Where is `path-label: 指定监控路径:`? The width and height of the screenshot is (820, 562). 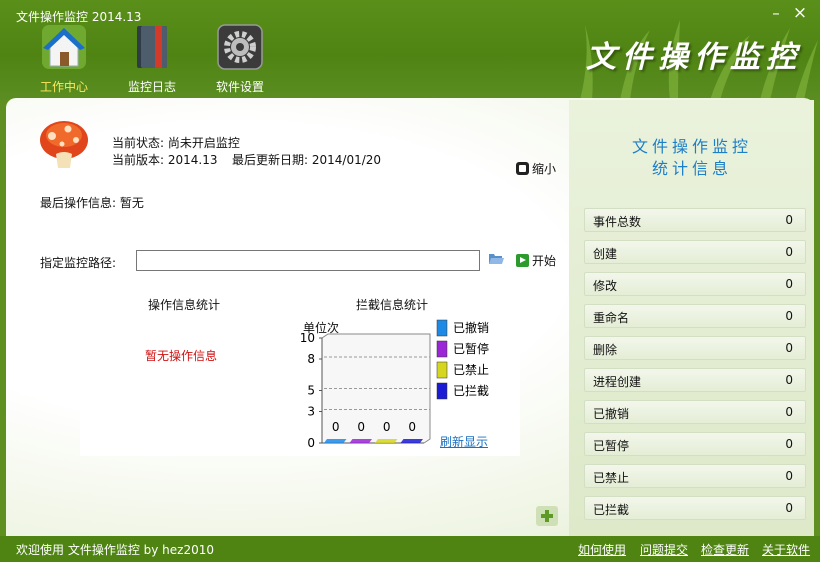
path-label: 指定监控路径: is located at coordinates (78, 263).